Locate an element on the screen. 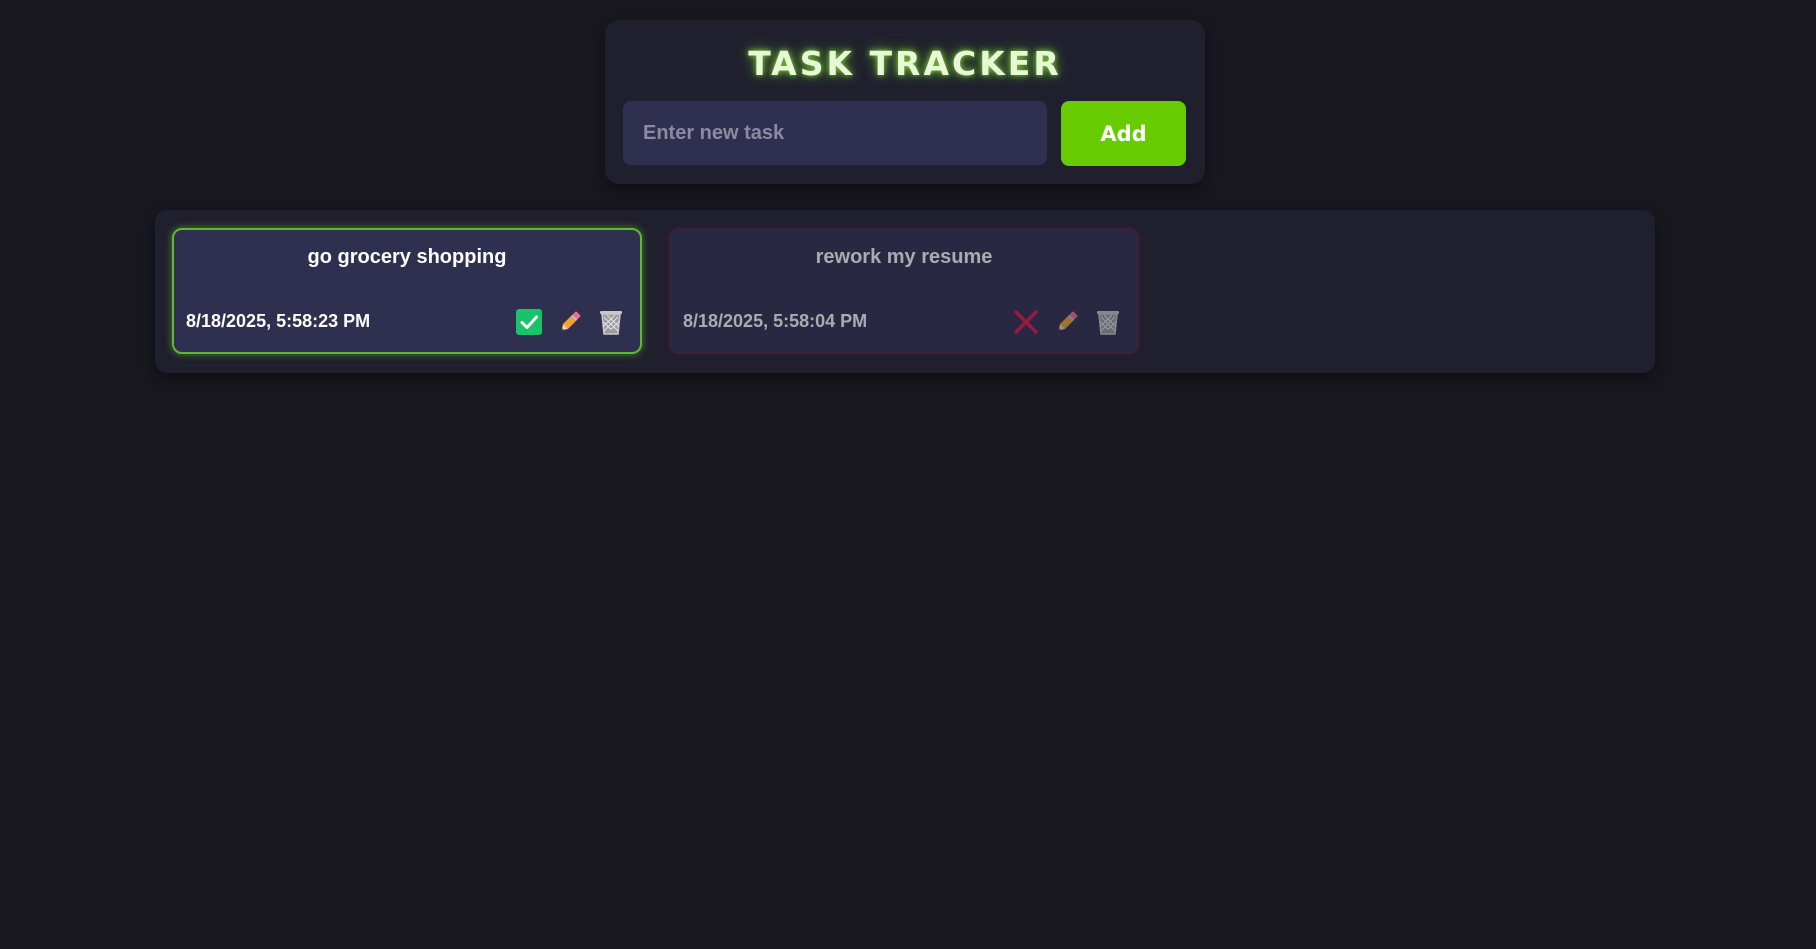  checkbox-checked-icon is located at coordinates (529, 322).